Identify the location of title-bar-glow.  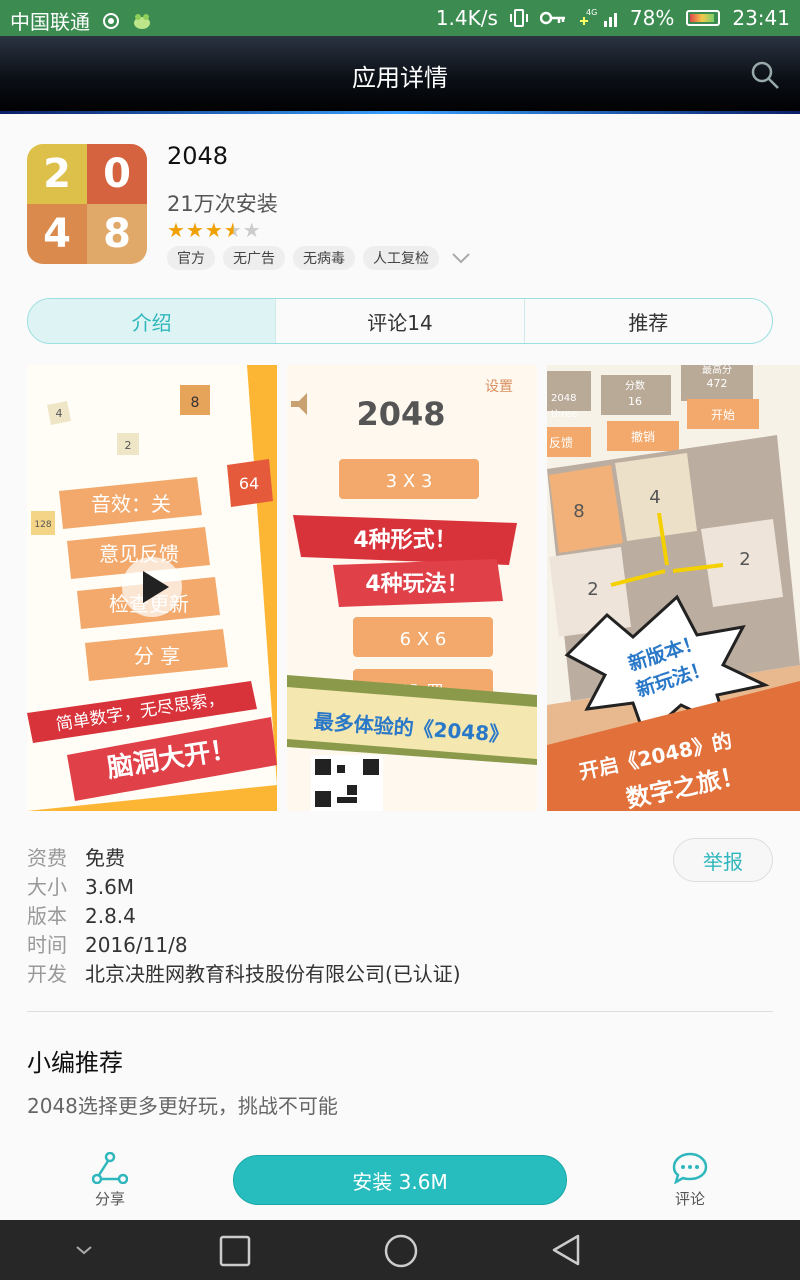
(400, 112).